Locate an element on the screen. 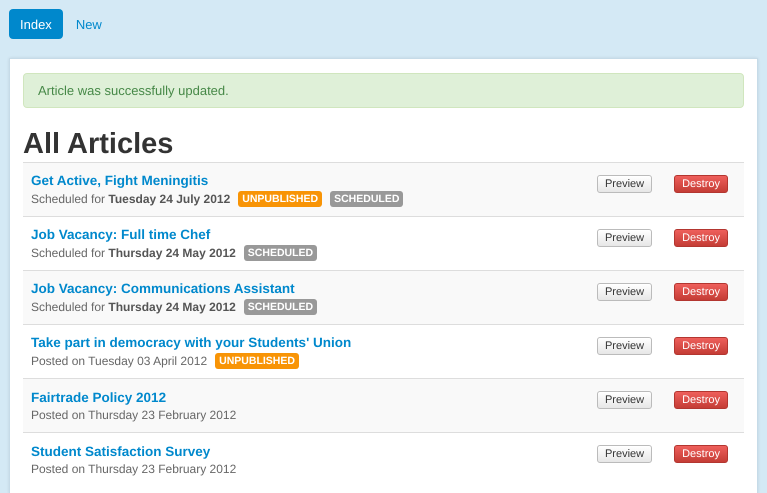 Image resolution: width=767 pixels, height=493 pixels. nav-tab: New is located at coordinates (88, 24).